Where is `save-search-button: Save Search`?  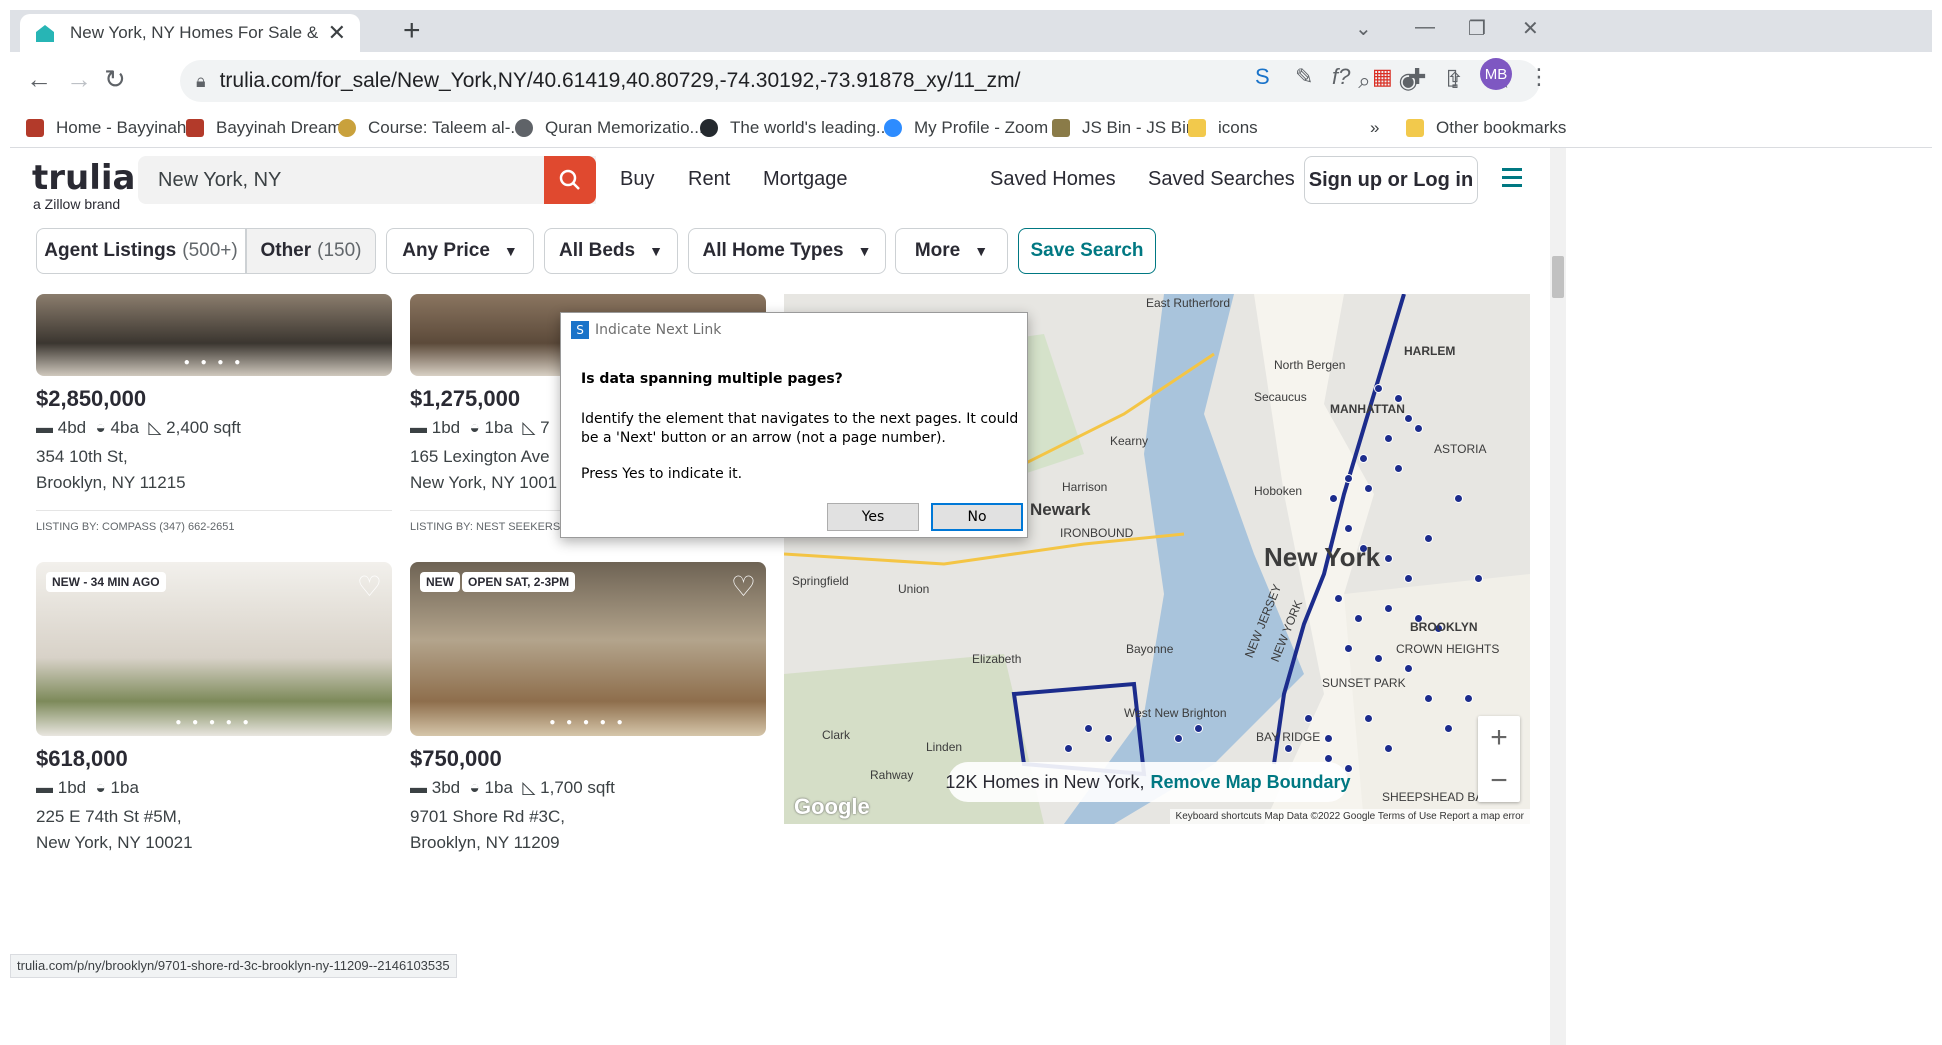
save-search-button: Save Search is located at coordinates (1087, 251).